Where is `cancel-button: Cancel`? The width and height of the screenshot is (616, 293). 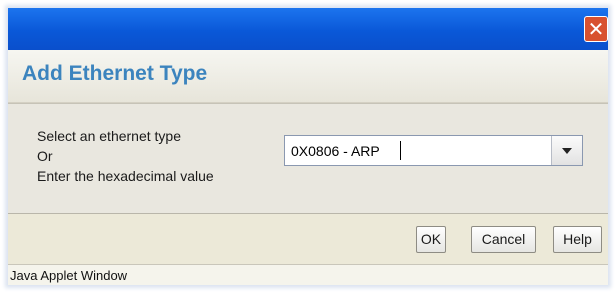
cancel-button: Cancel is located at coordinates (503, 239).